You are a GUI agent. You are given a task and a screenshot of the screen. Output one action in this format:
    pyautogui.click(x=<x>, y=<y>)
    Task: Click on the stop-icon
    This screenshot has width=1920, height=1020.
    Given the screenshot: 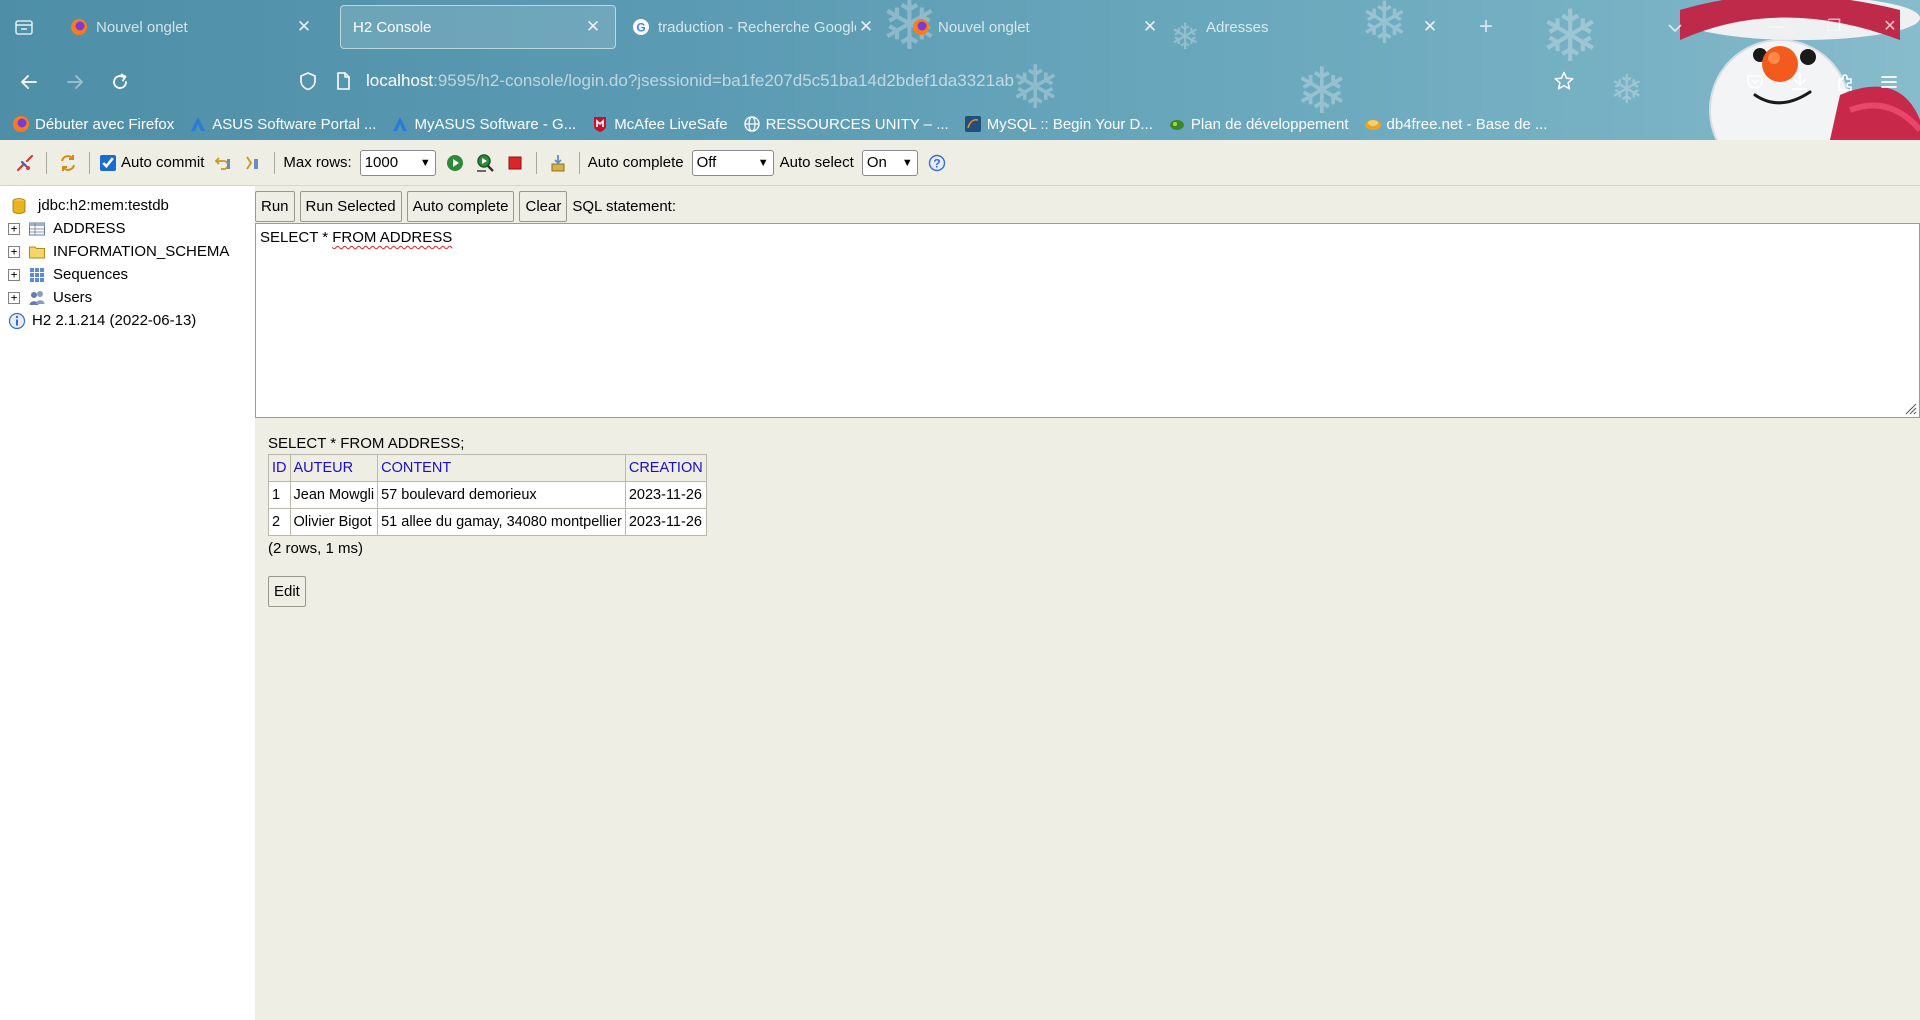 What is the action you would take?
    pyautogui.click(x=515, y=163)
    